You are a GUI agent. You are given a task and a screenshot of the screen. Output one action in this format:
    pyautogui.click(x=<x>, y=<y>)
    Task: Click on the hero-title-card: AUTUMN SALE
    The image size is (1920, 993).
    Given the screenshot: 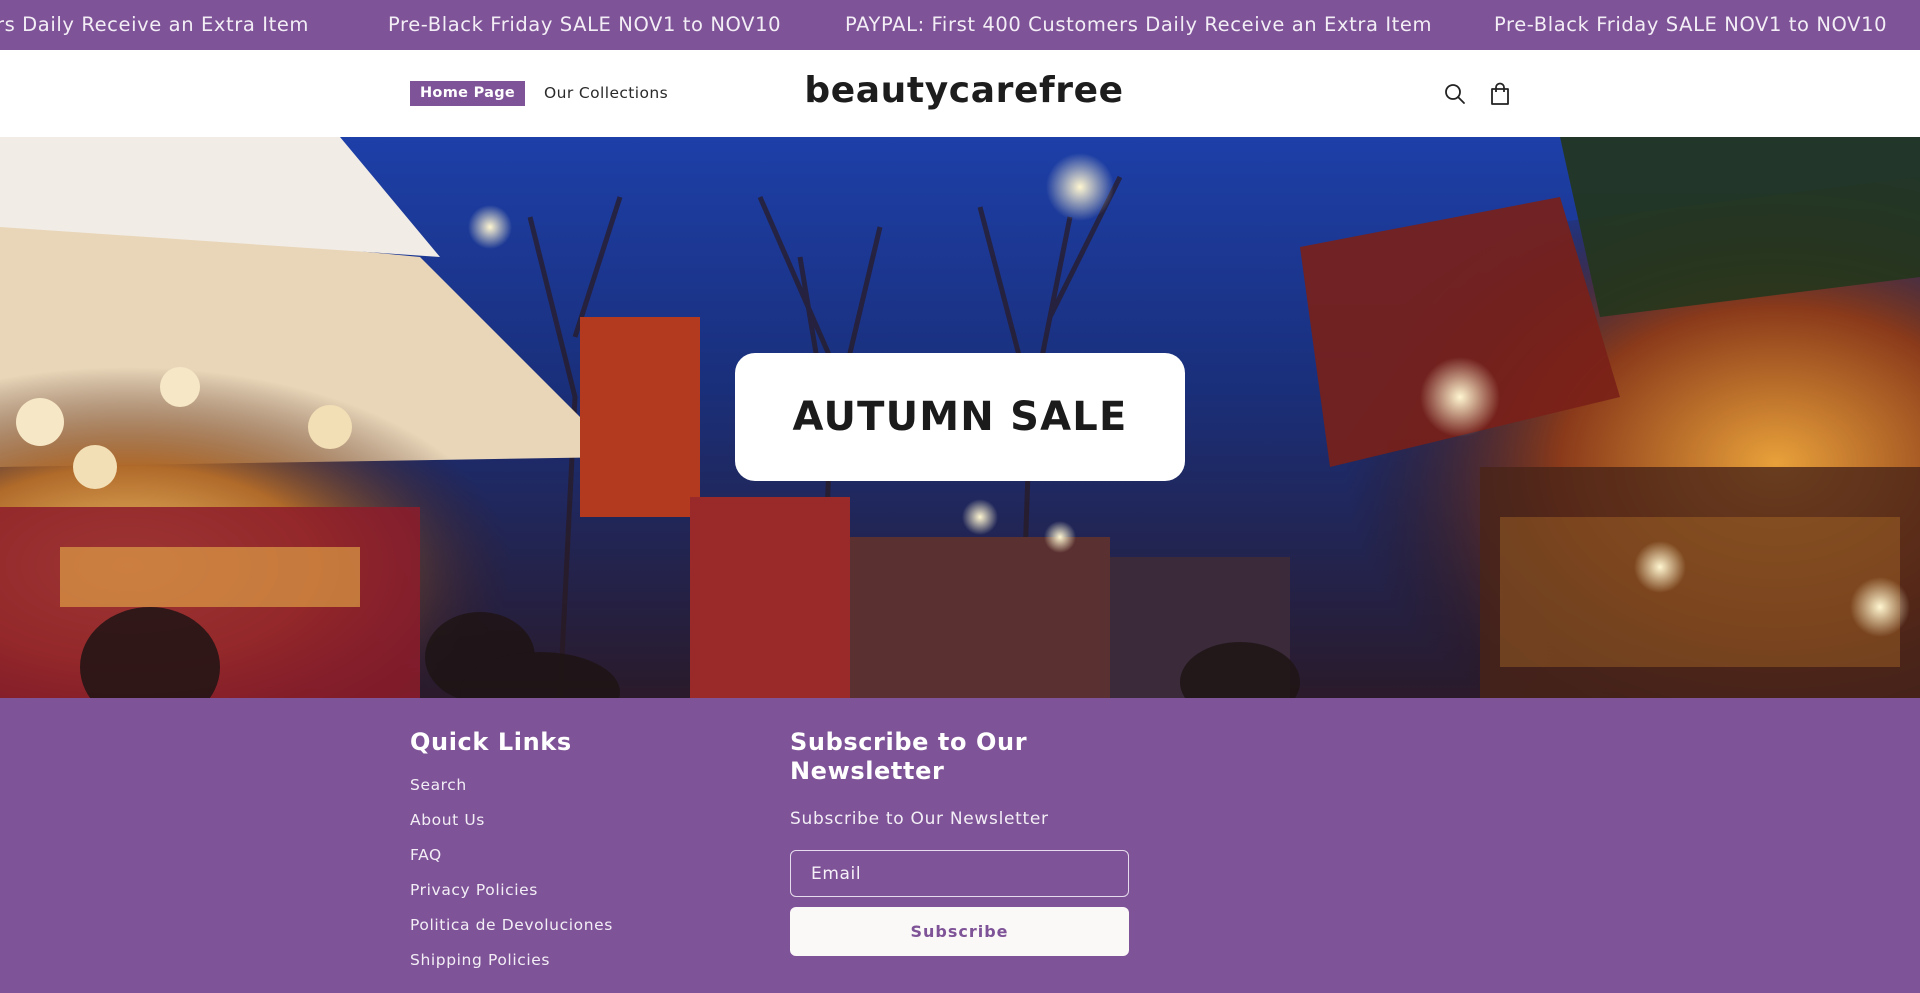 What is the action you would take?
    pyautogui.click(x=960, y=417)
    